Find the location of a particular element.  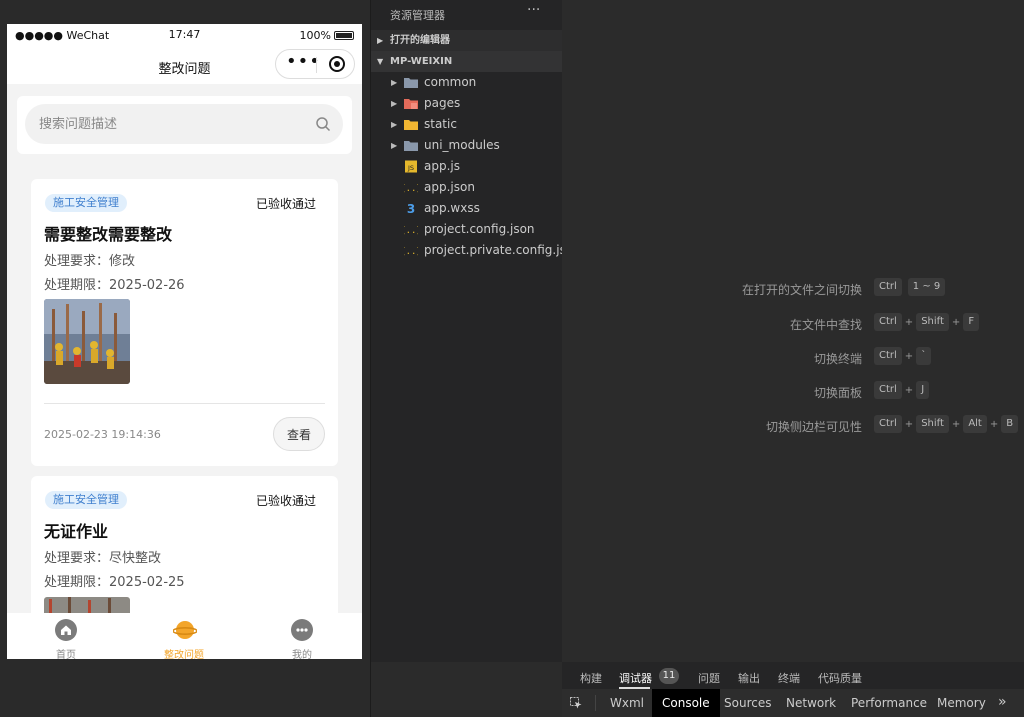

bottom-panel-tabs: 构建 调试器 11 问题 输出 终端 代码质量 is located at coordinates (793, 675).